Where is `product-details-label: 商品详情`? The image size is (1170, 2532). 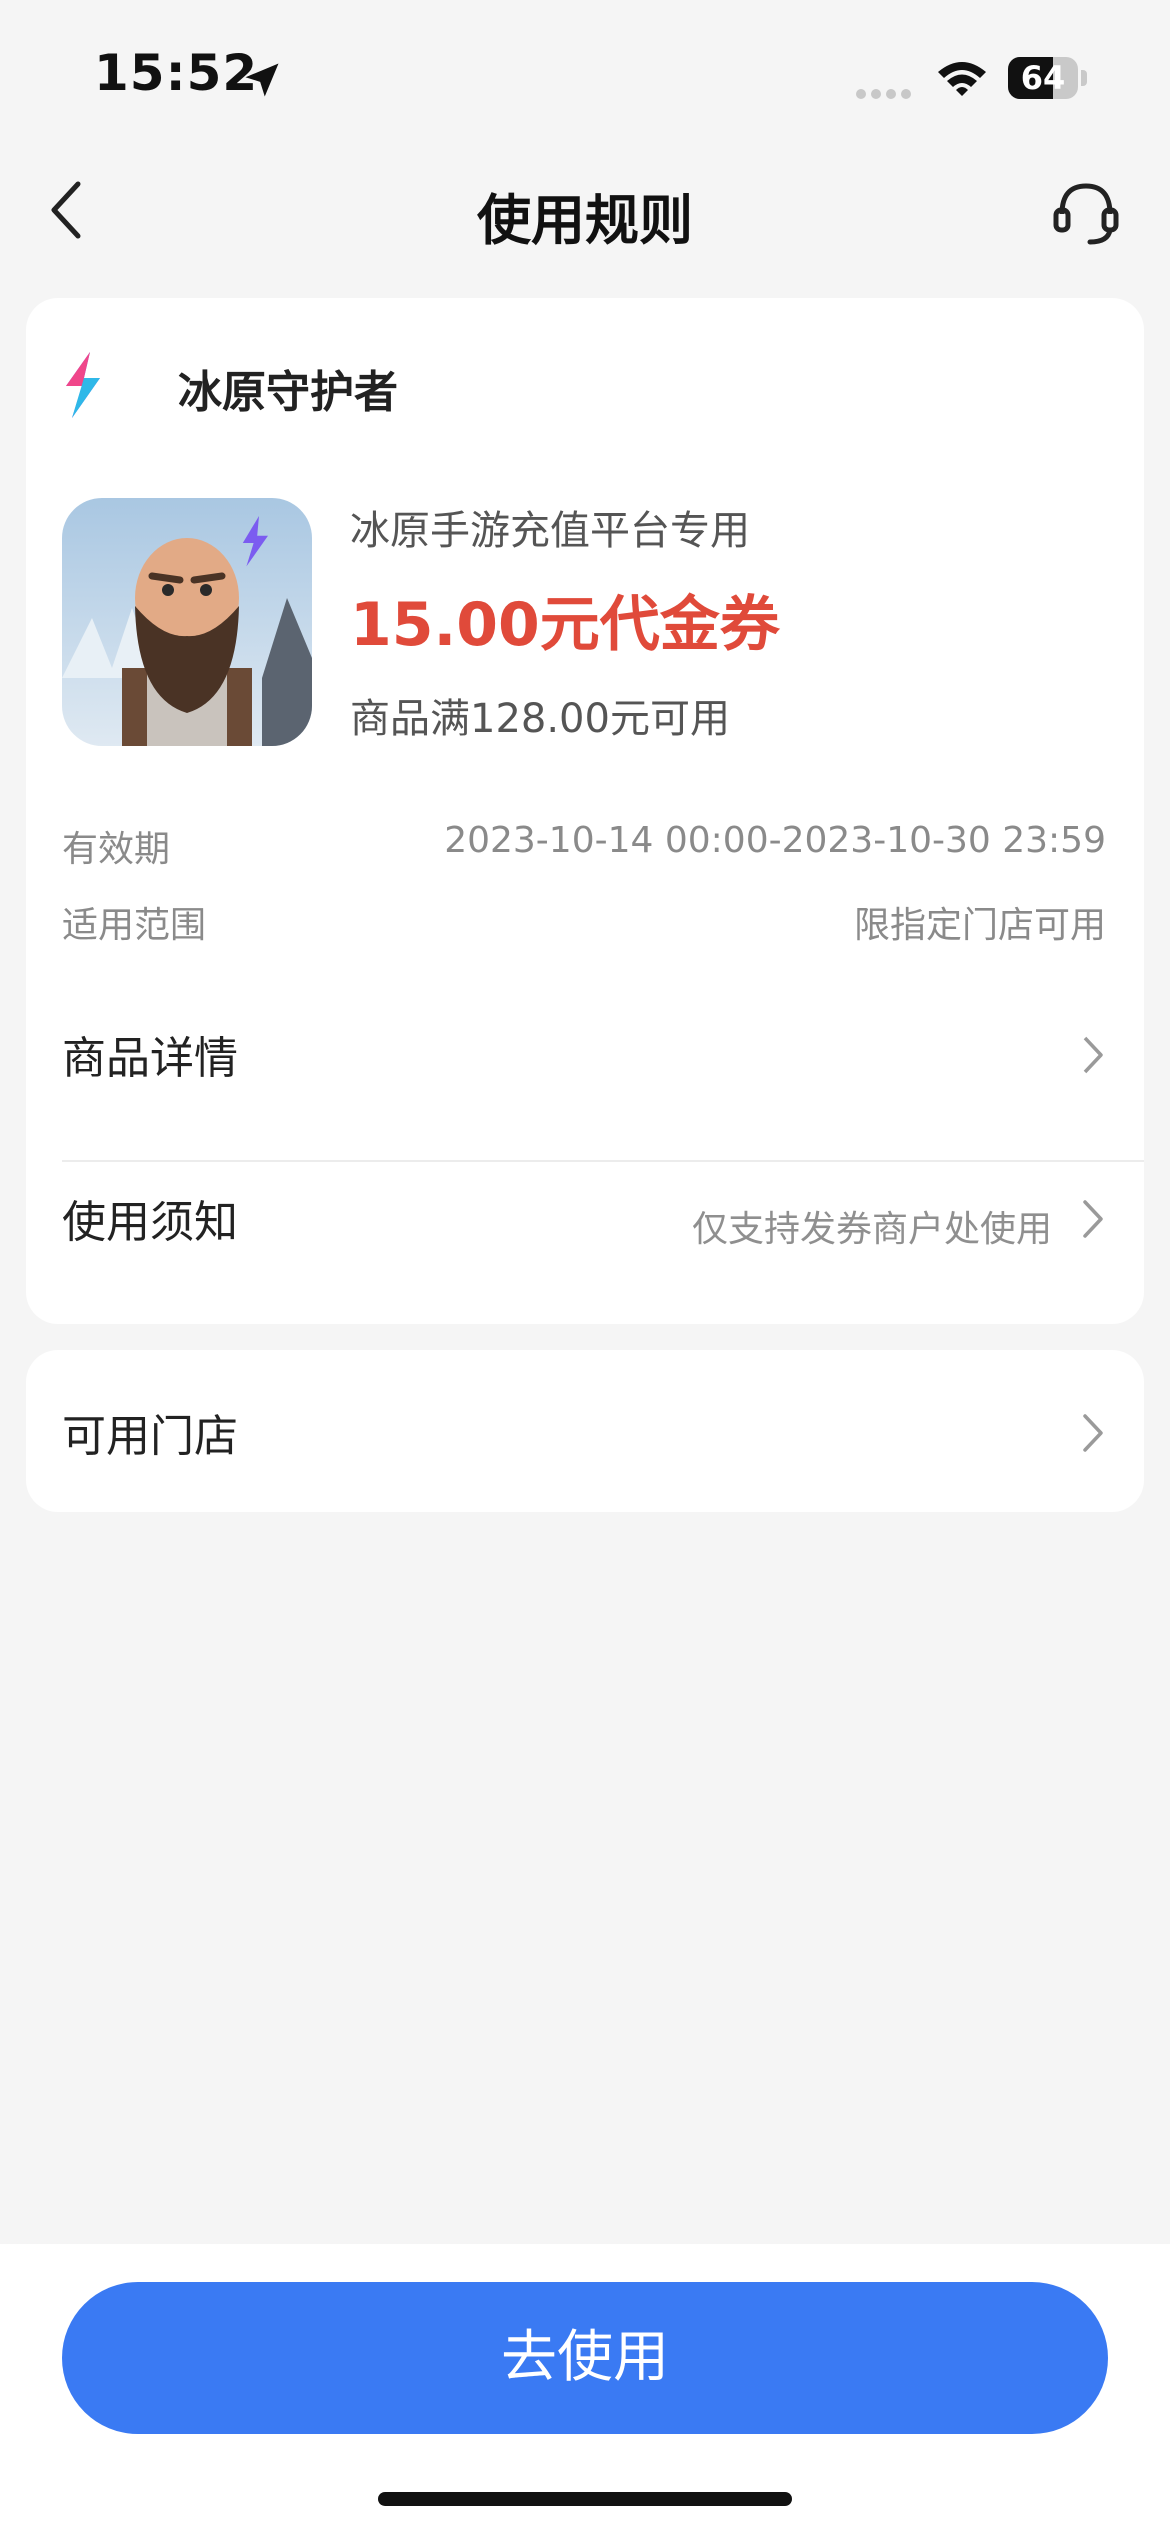 product-details-label: 商品详情 is located at coordinates (150, 1058).